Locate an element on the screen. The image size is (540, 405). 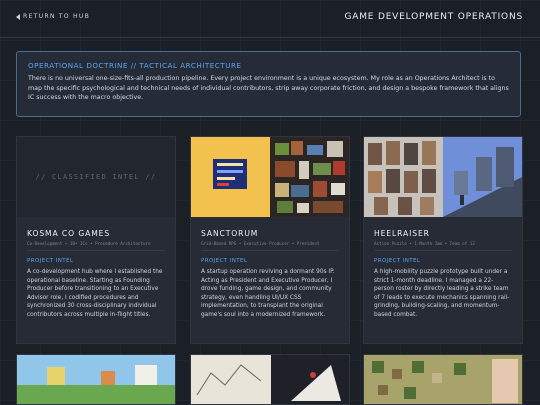
heelraiser-screenshot is located at coordinates (443, 177).